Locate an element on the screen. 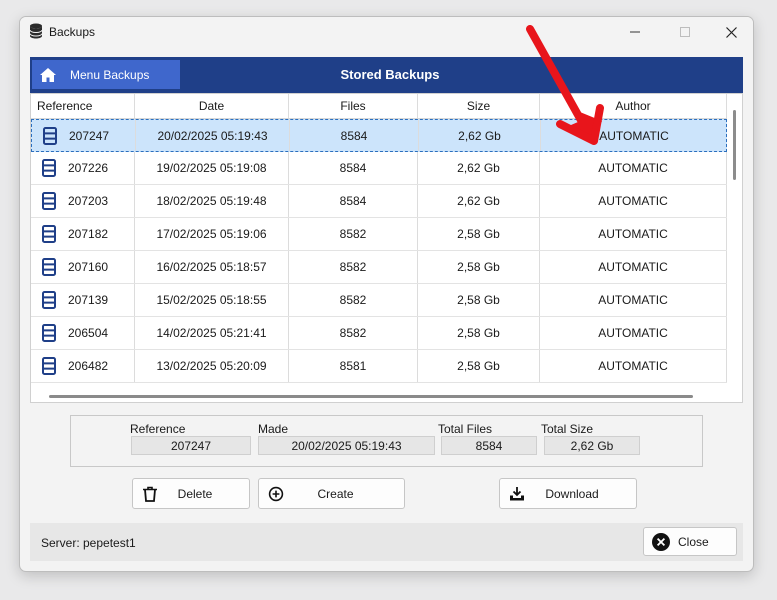 This screenshot has height=600, width=777. reference-text: 207139 is located at coordinates (88, 300).